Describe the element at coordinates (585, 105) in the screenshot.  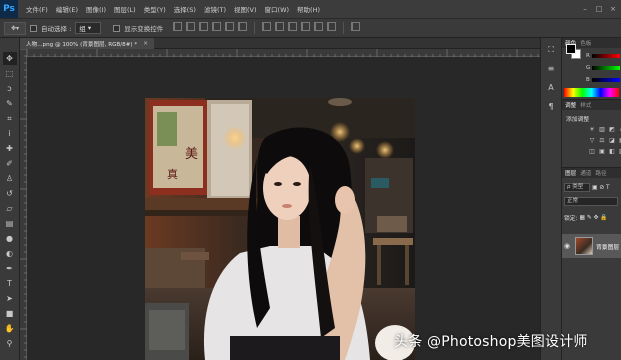
I see `tab-styles: 样式` at that location.